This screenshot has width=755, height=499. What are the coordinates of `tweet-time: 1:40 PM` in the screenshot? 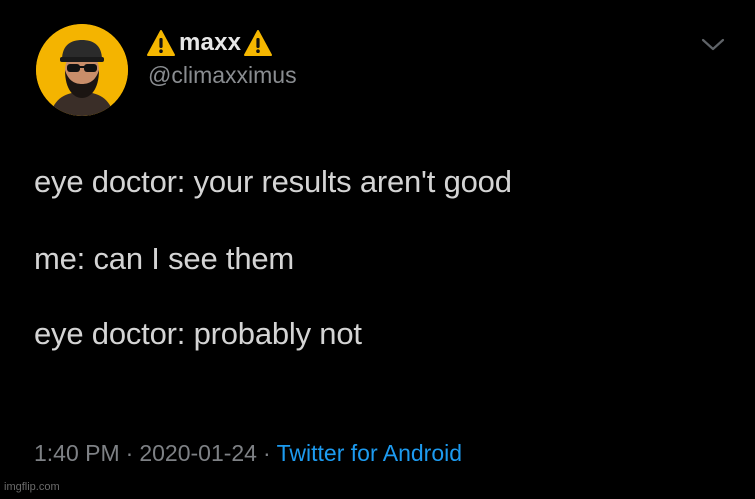 It's located at (77, 453).